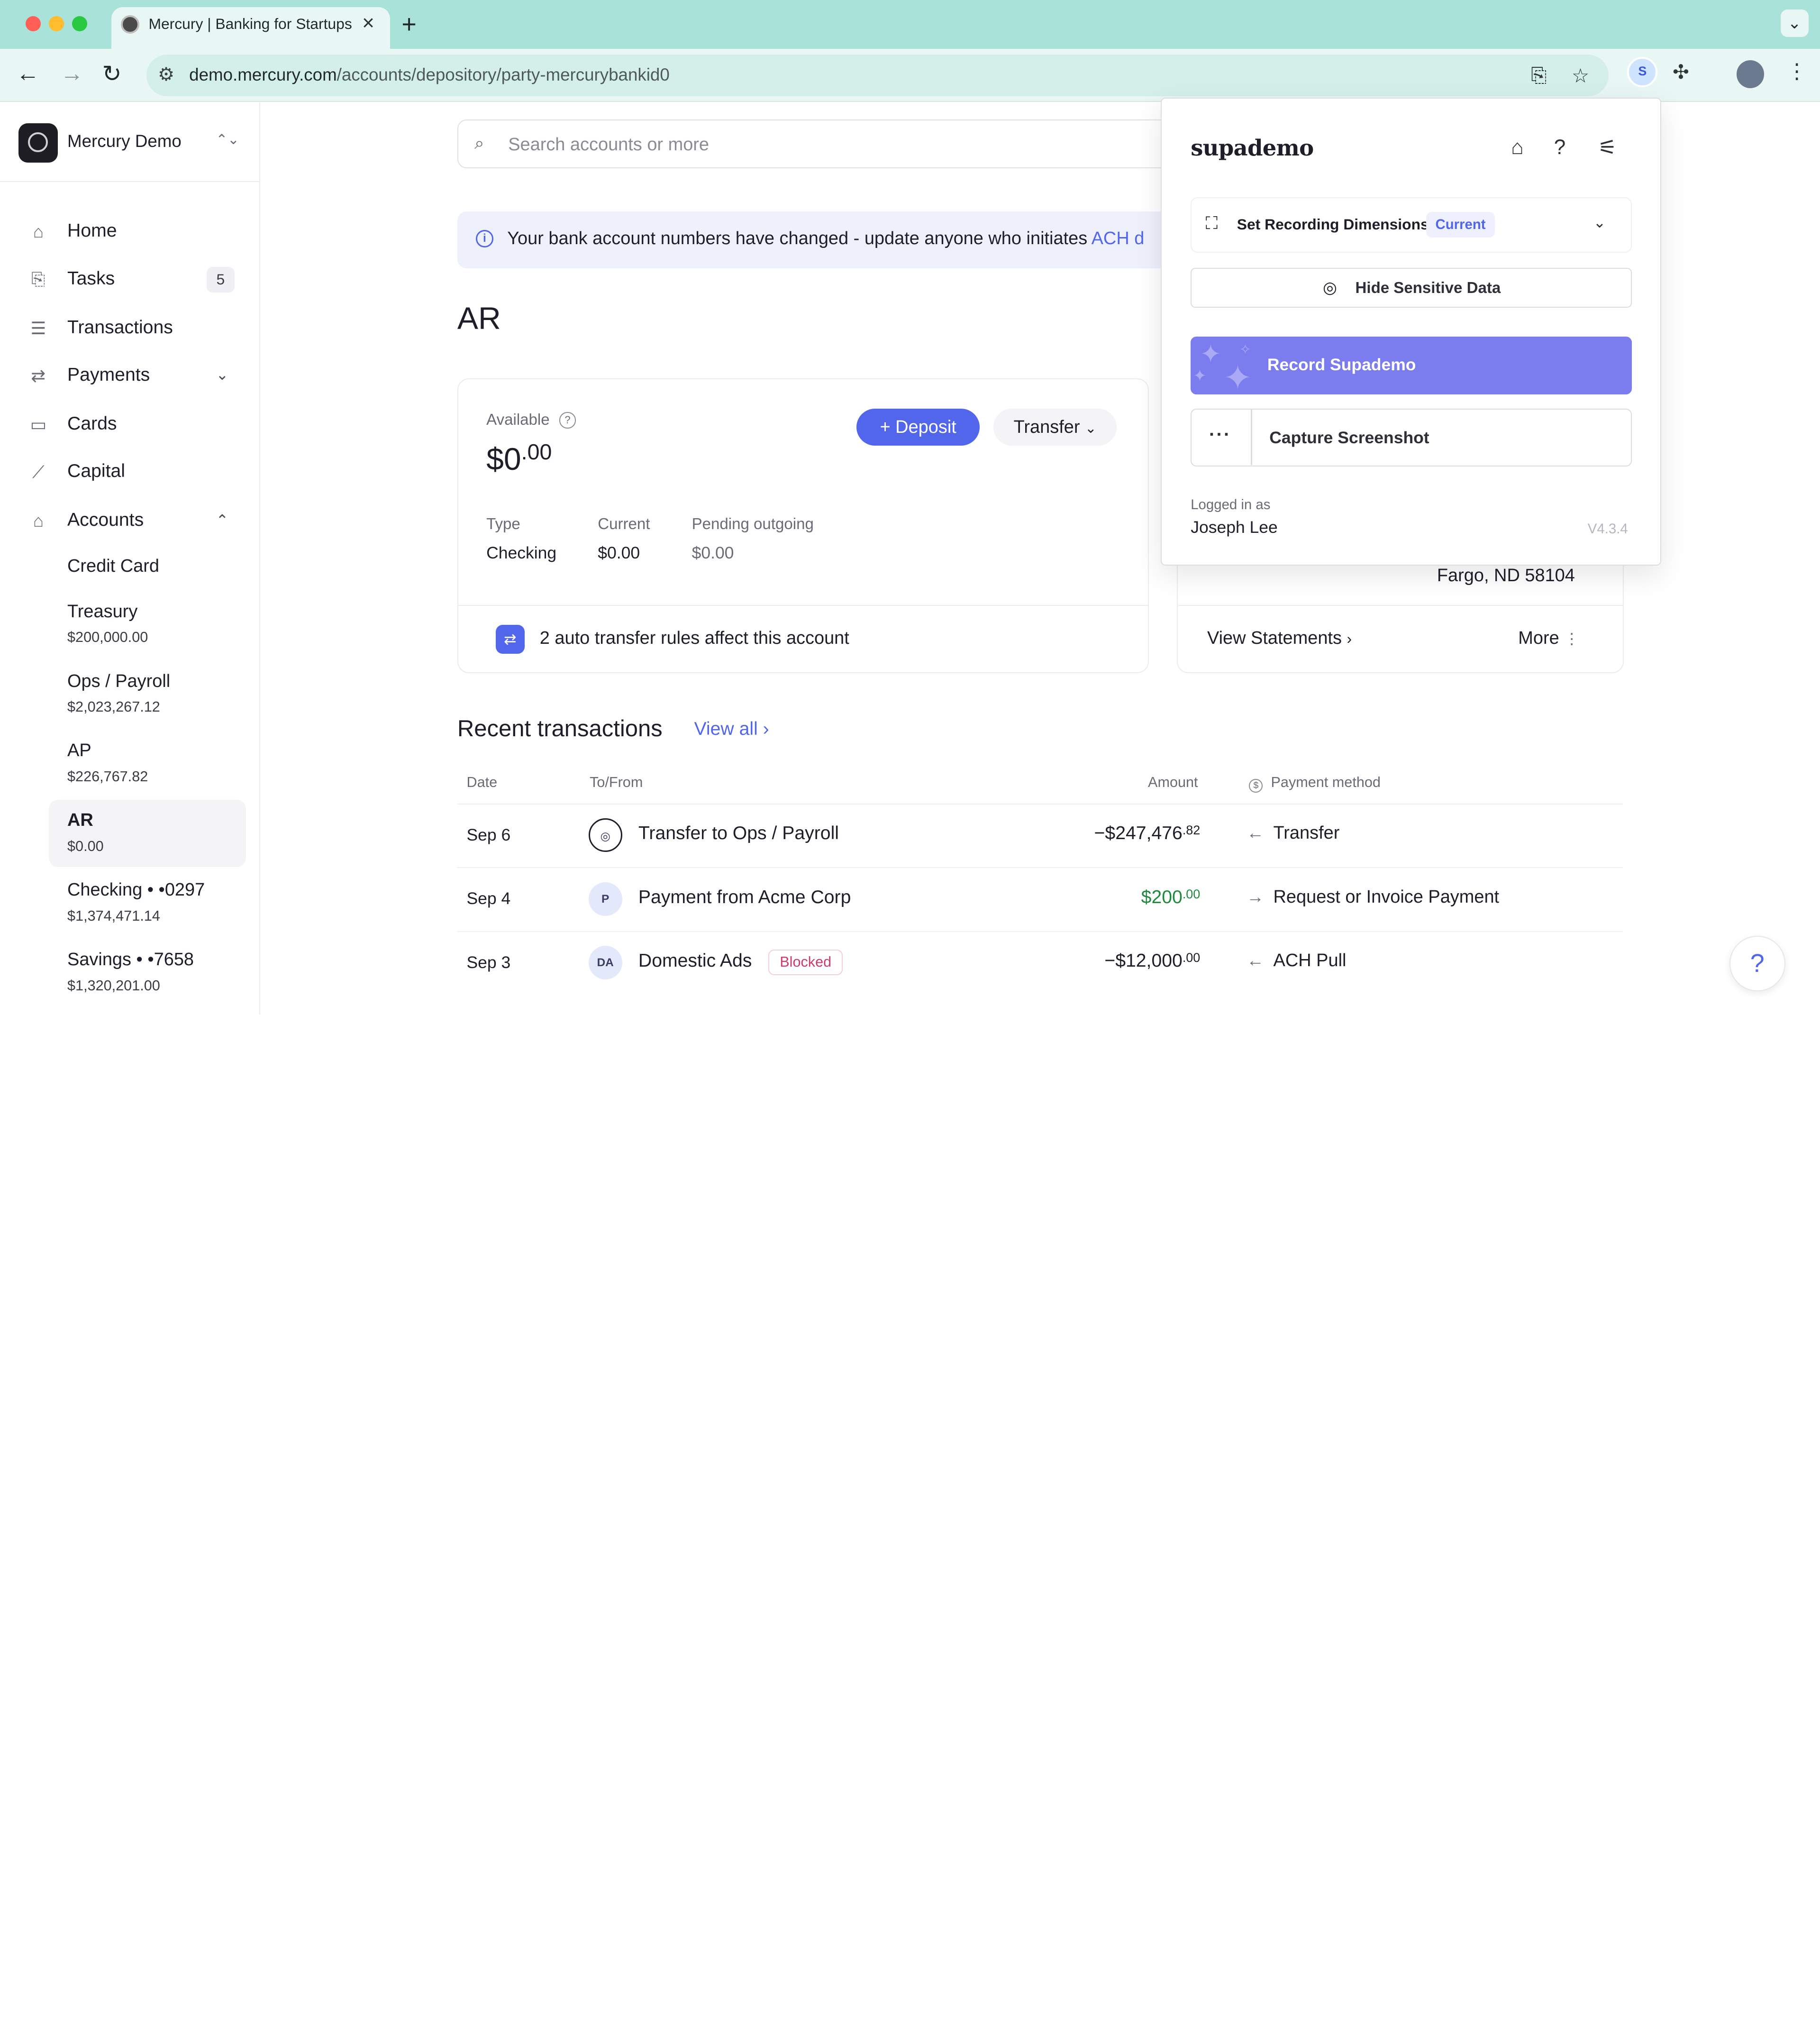 The width and height of the screenshot is (1820, 2030). What do you see at coordinates (1548, 638) in the screenshot?
I see `more-button: More ⋮` at bounding box center [1548, 638].